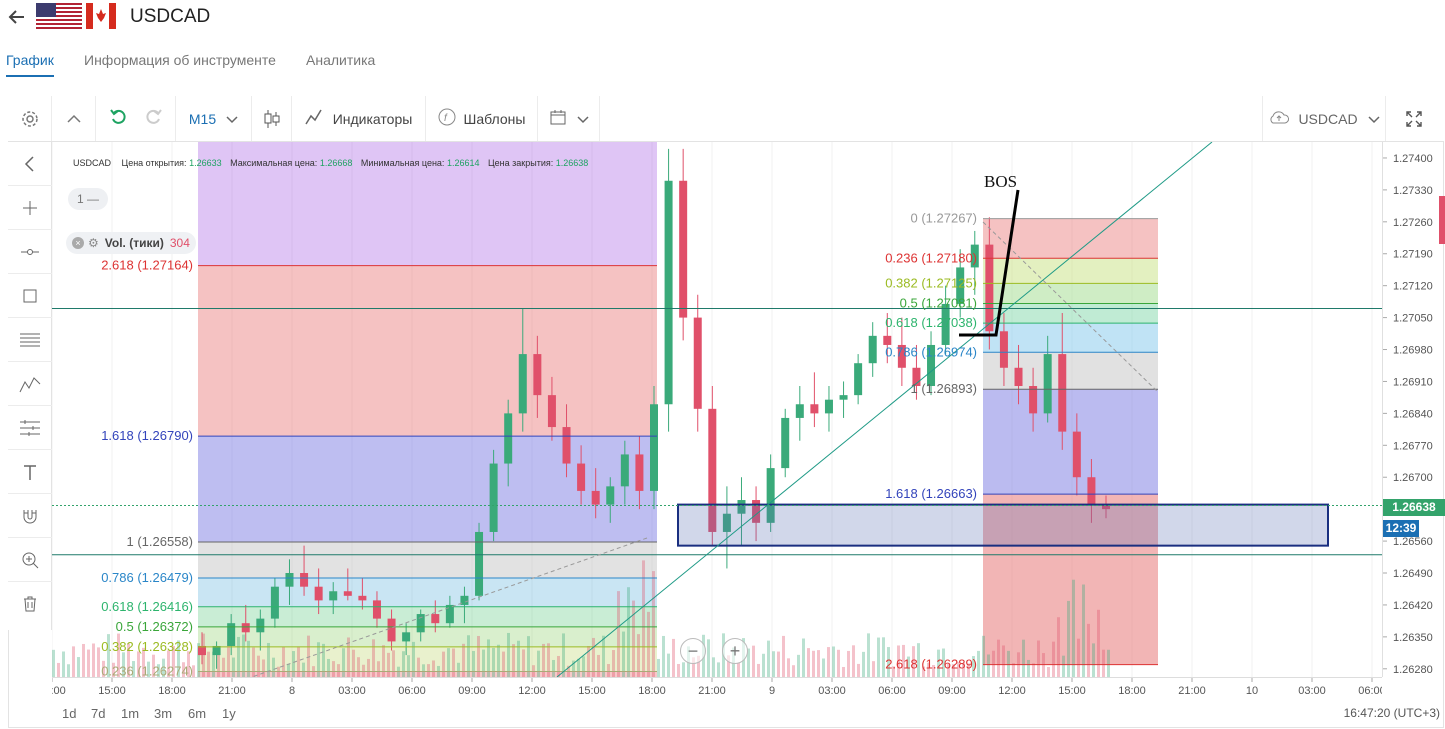  What do you see at coordinates (214, 118) in the screenshot?
I see `timeframe-select: M15` at bounding box center [214, 118].